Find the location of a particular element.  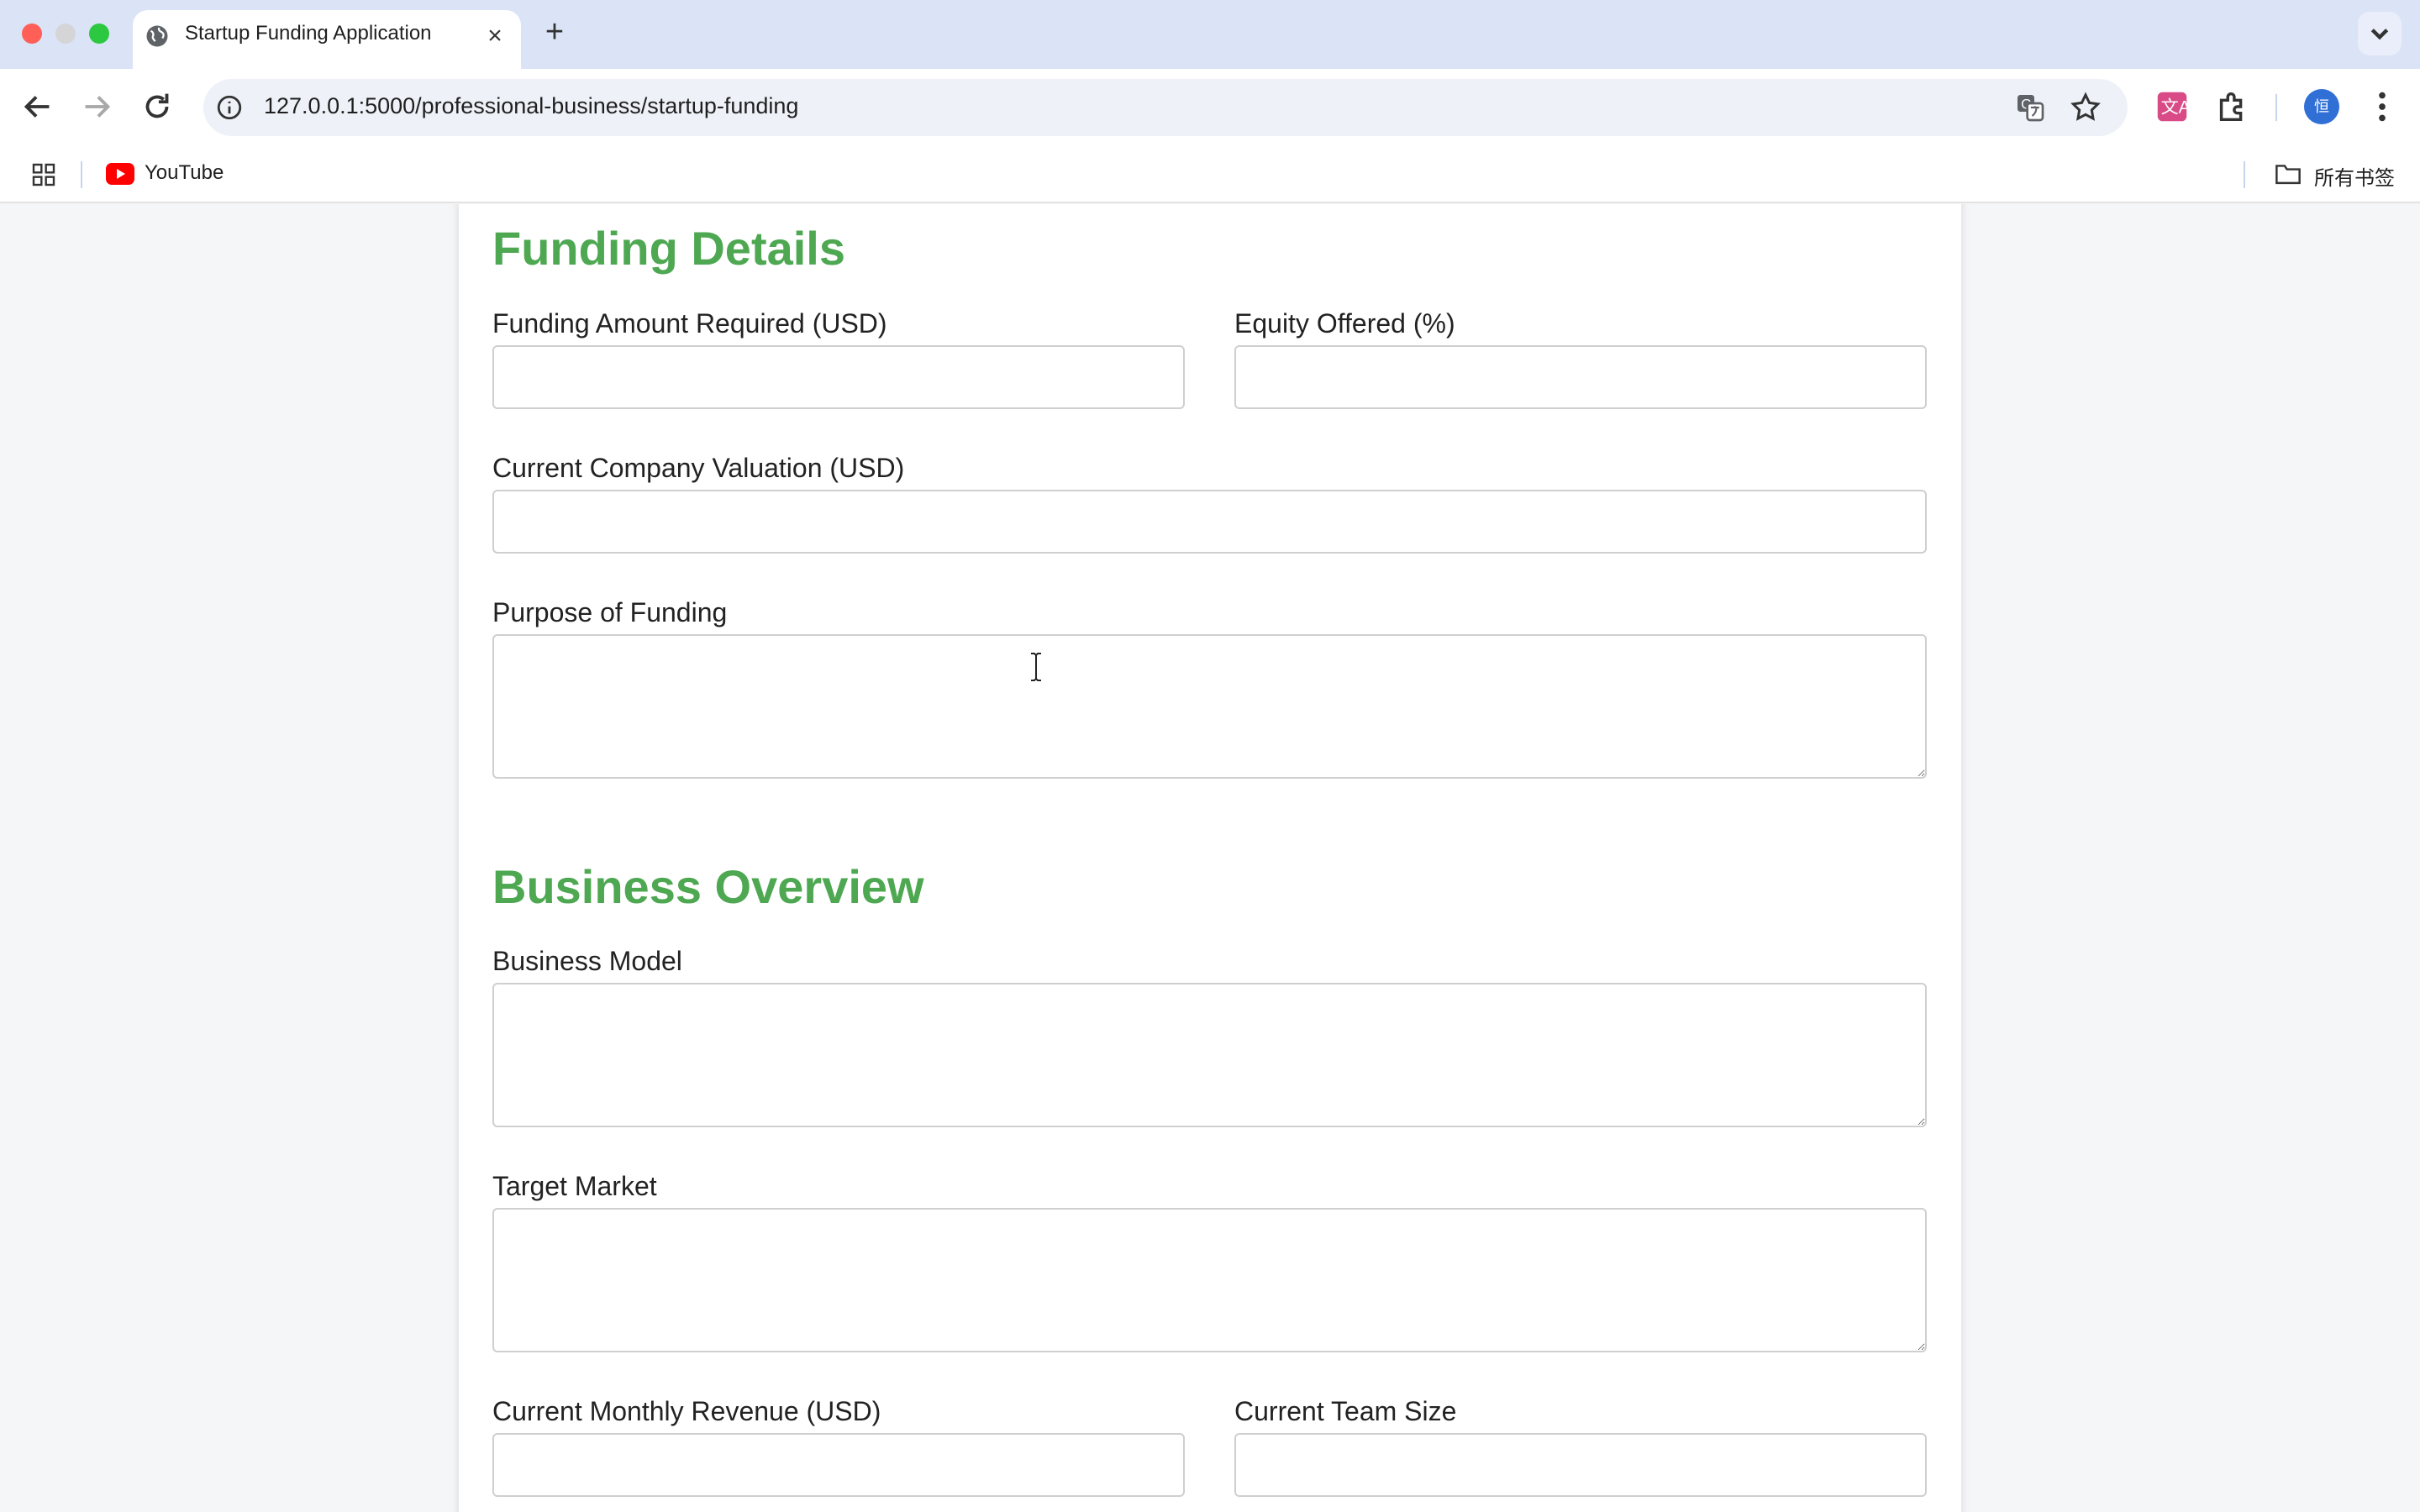

apps-grid-icon is located at coordinates (43, 174).